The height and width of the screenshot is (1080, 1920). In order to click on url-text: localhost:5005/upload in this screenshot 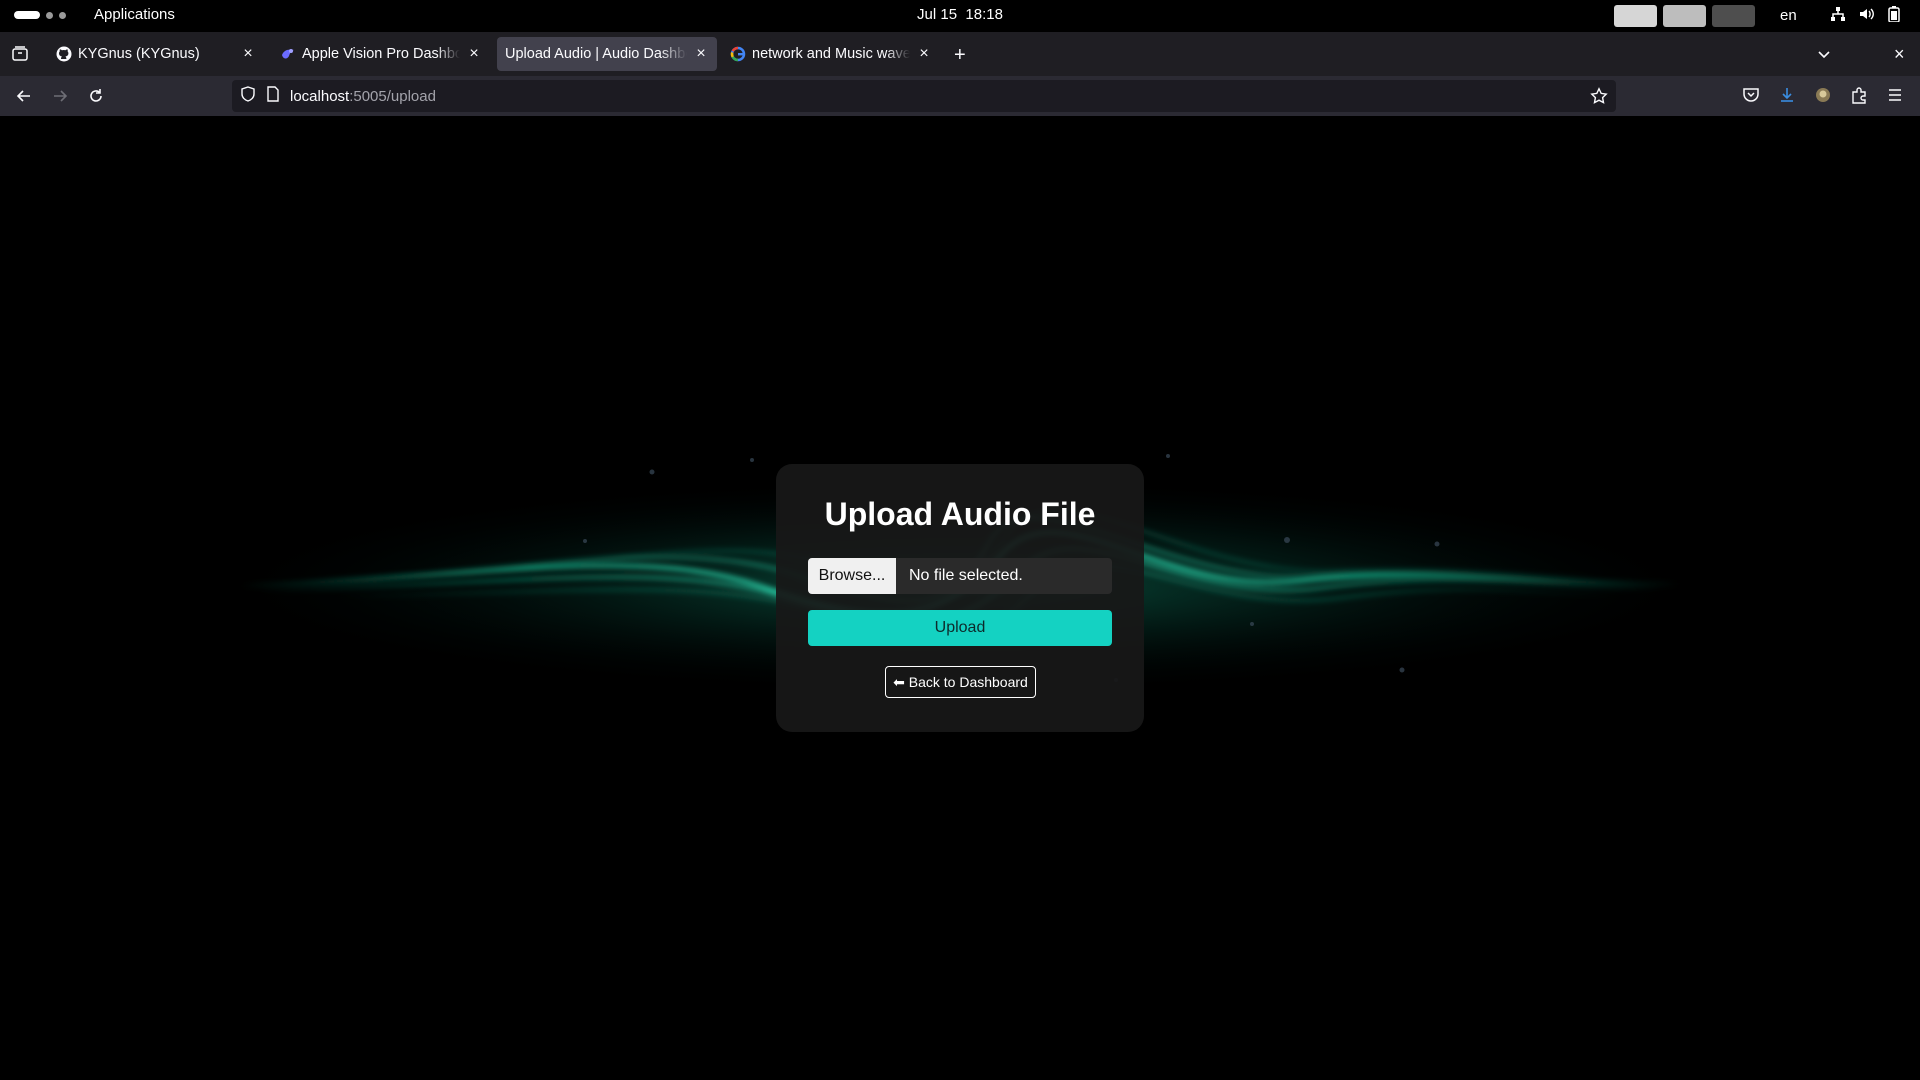, I will do `click(363, 96)`.